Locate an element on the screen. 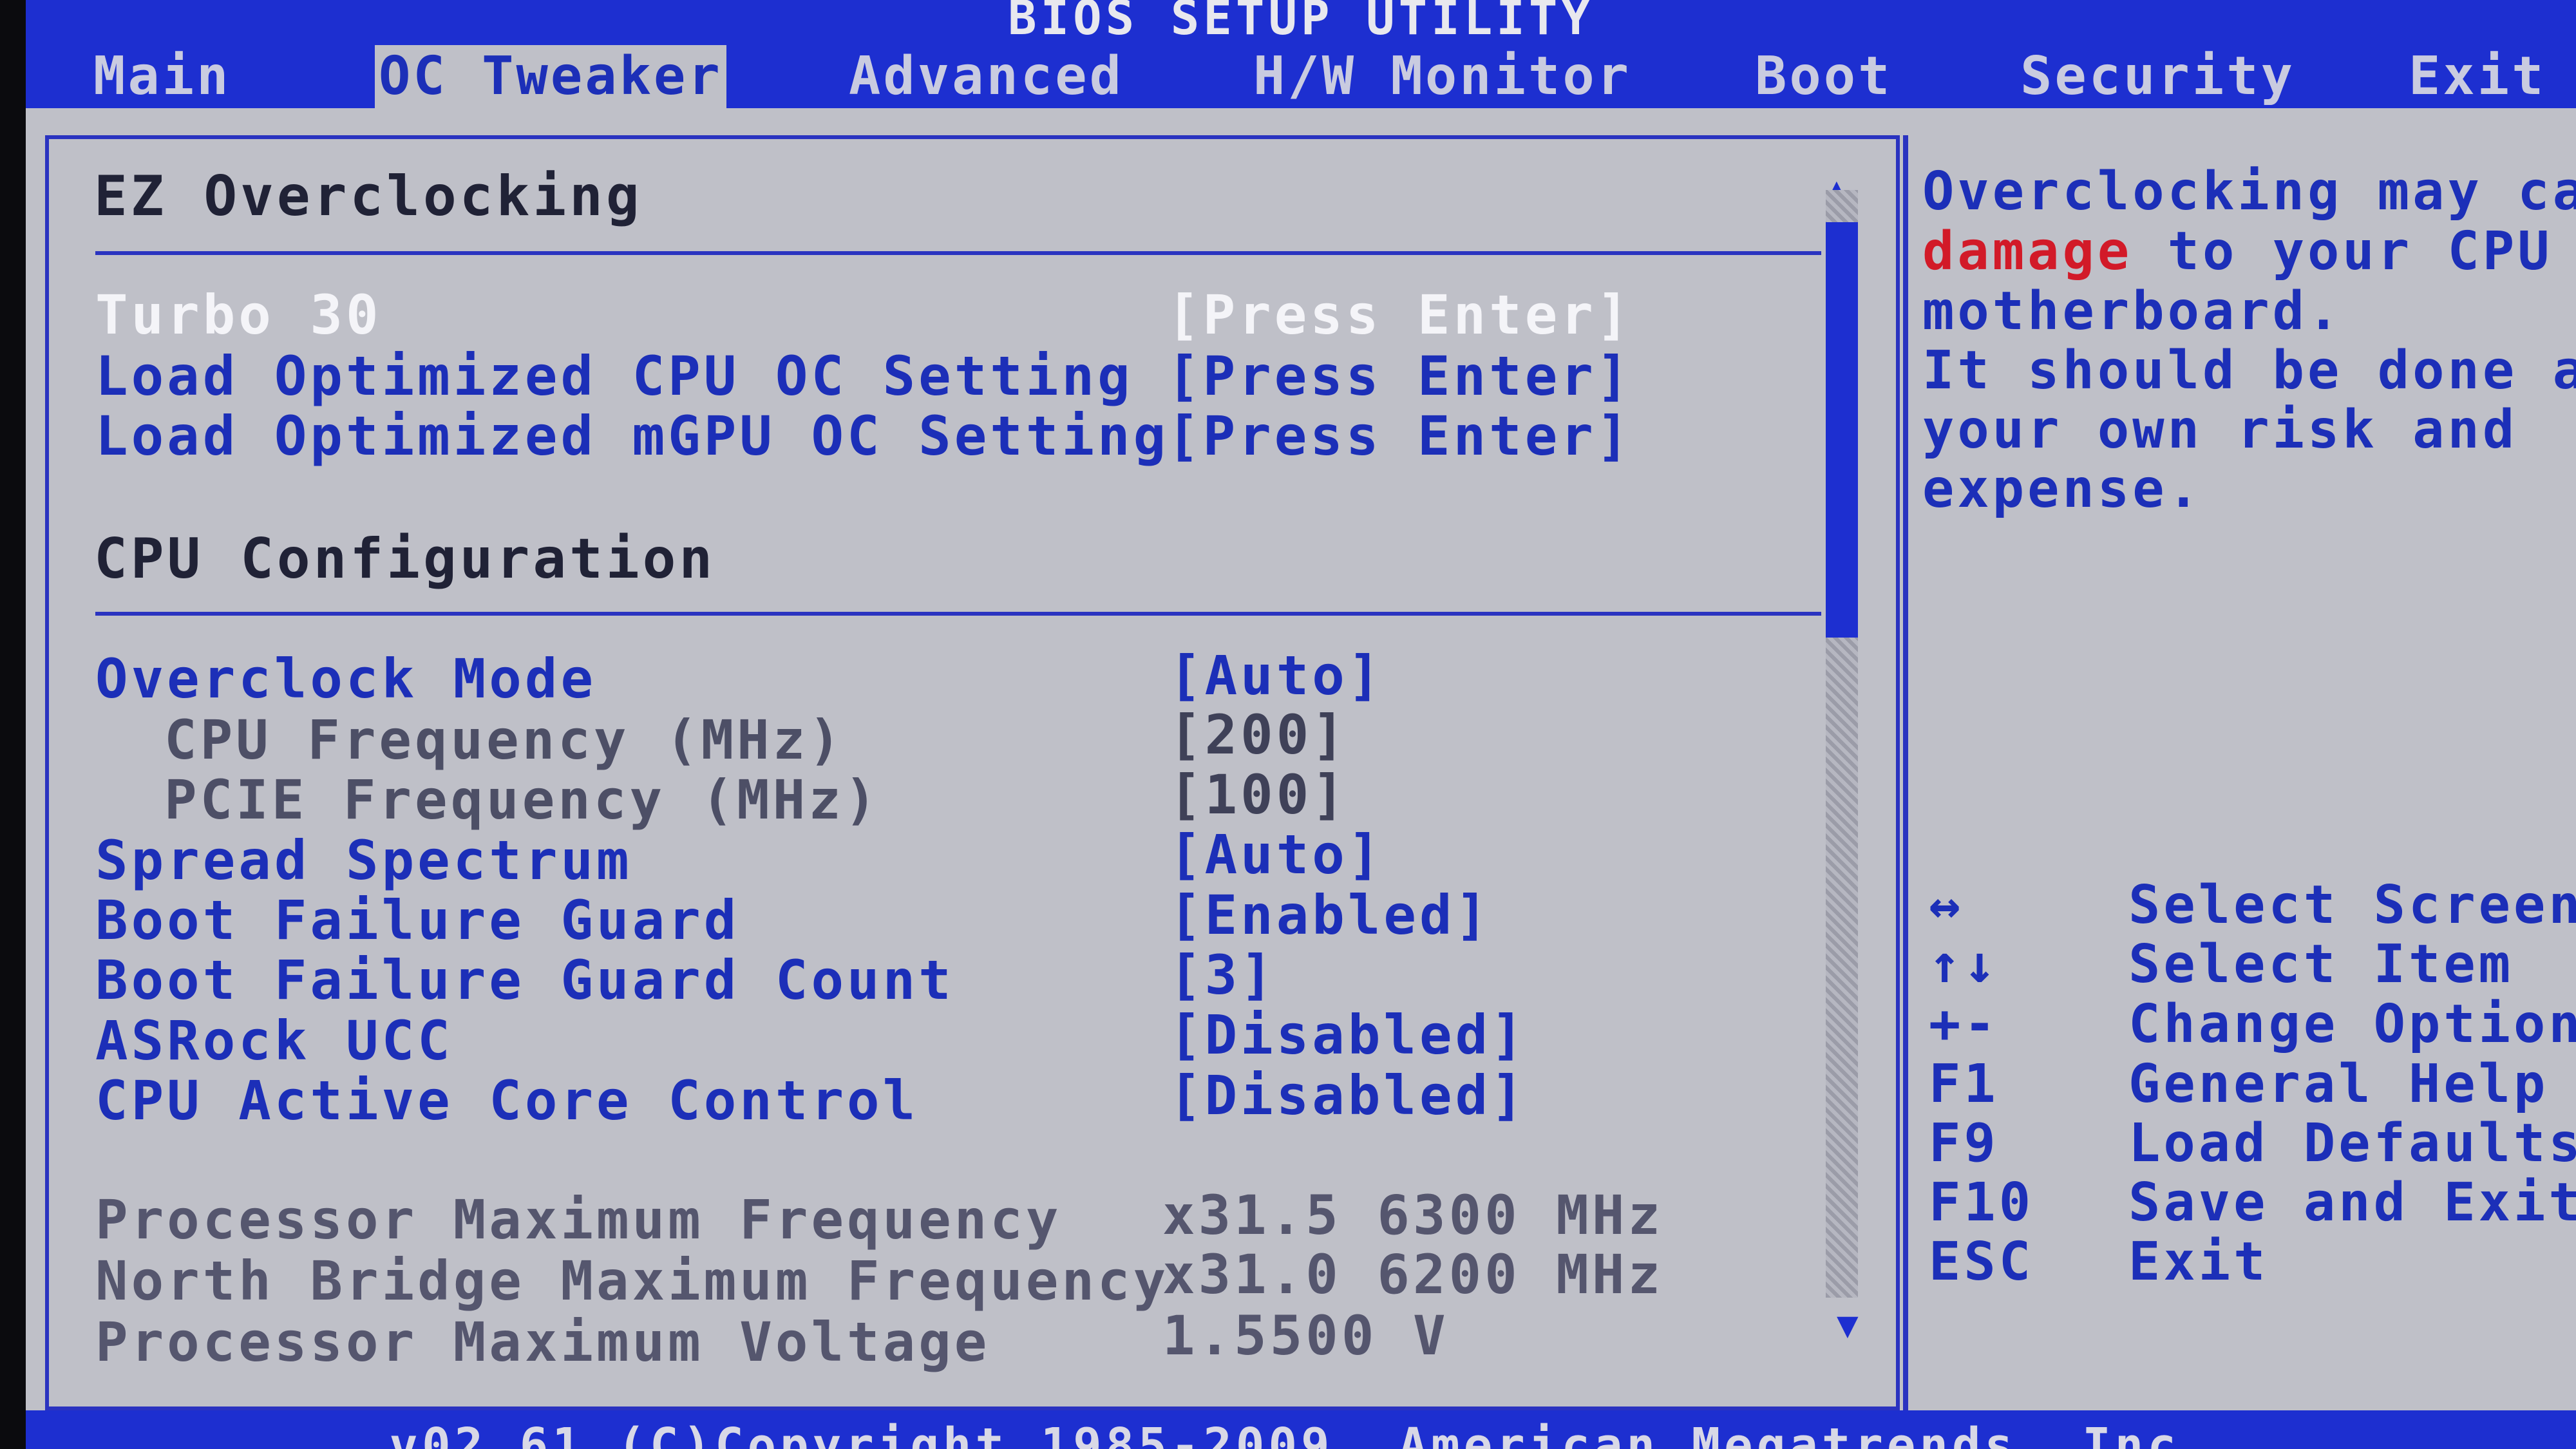 This screenshot has width=2576, height=1449. tab-oc-tweaker: OC Tweaker is located at coordinates (550, 76).